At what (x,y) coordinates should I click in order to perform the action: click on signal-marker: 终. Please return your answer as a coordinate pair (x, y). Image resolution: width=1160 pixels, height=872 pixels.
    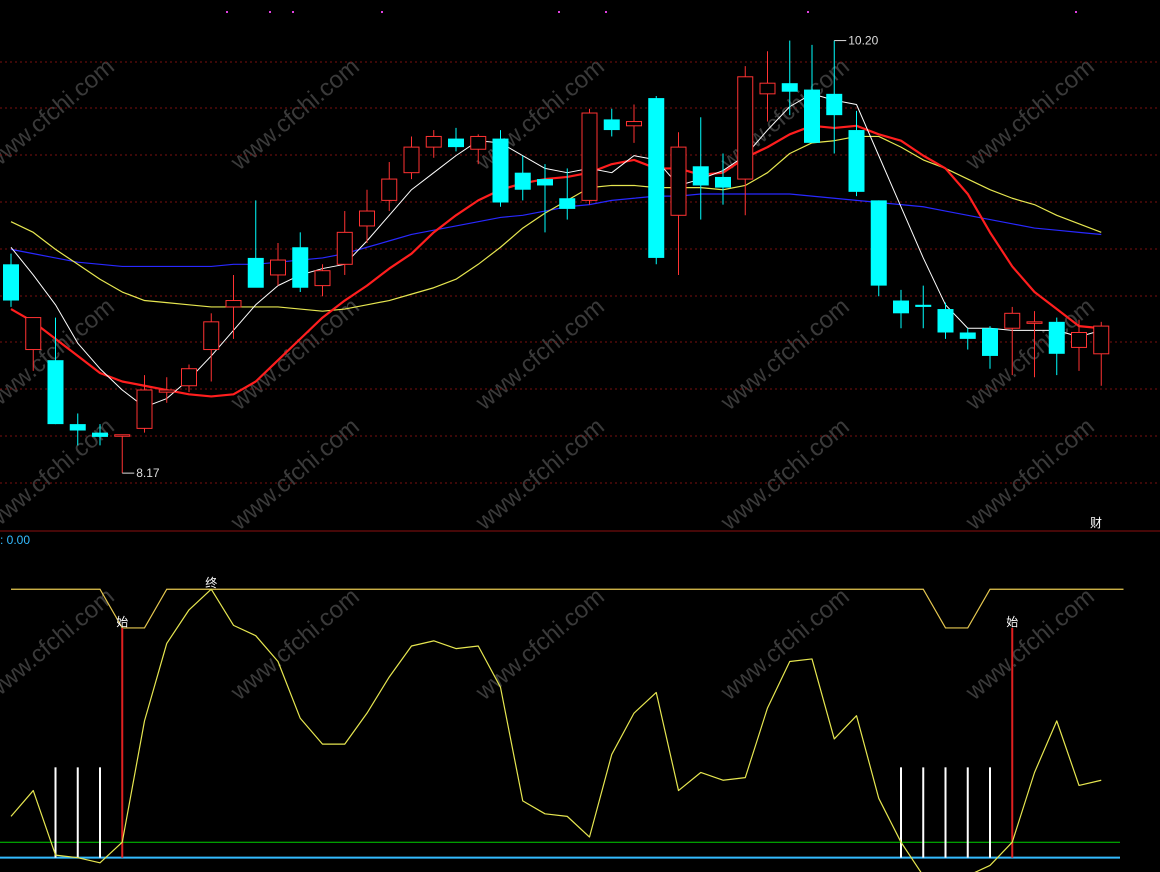
    Looking at the image, I should click on (211, 582).